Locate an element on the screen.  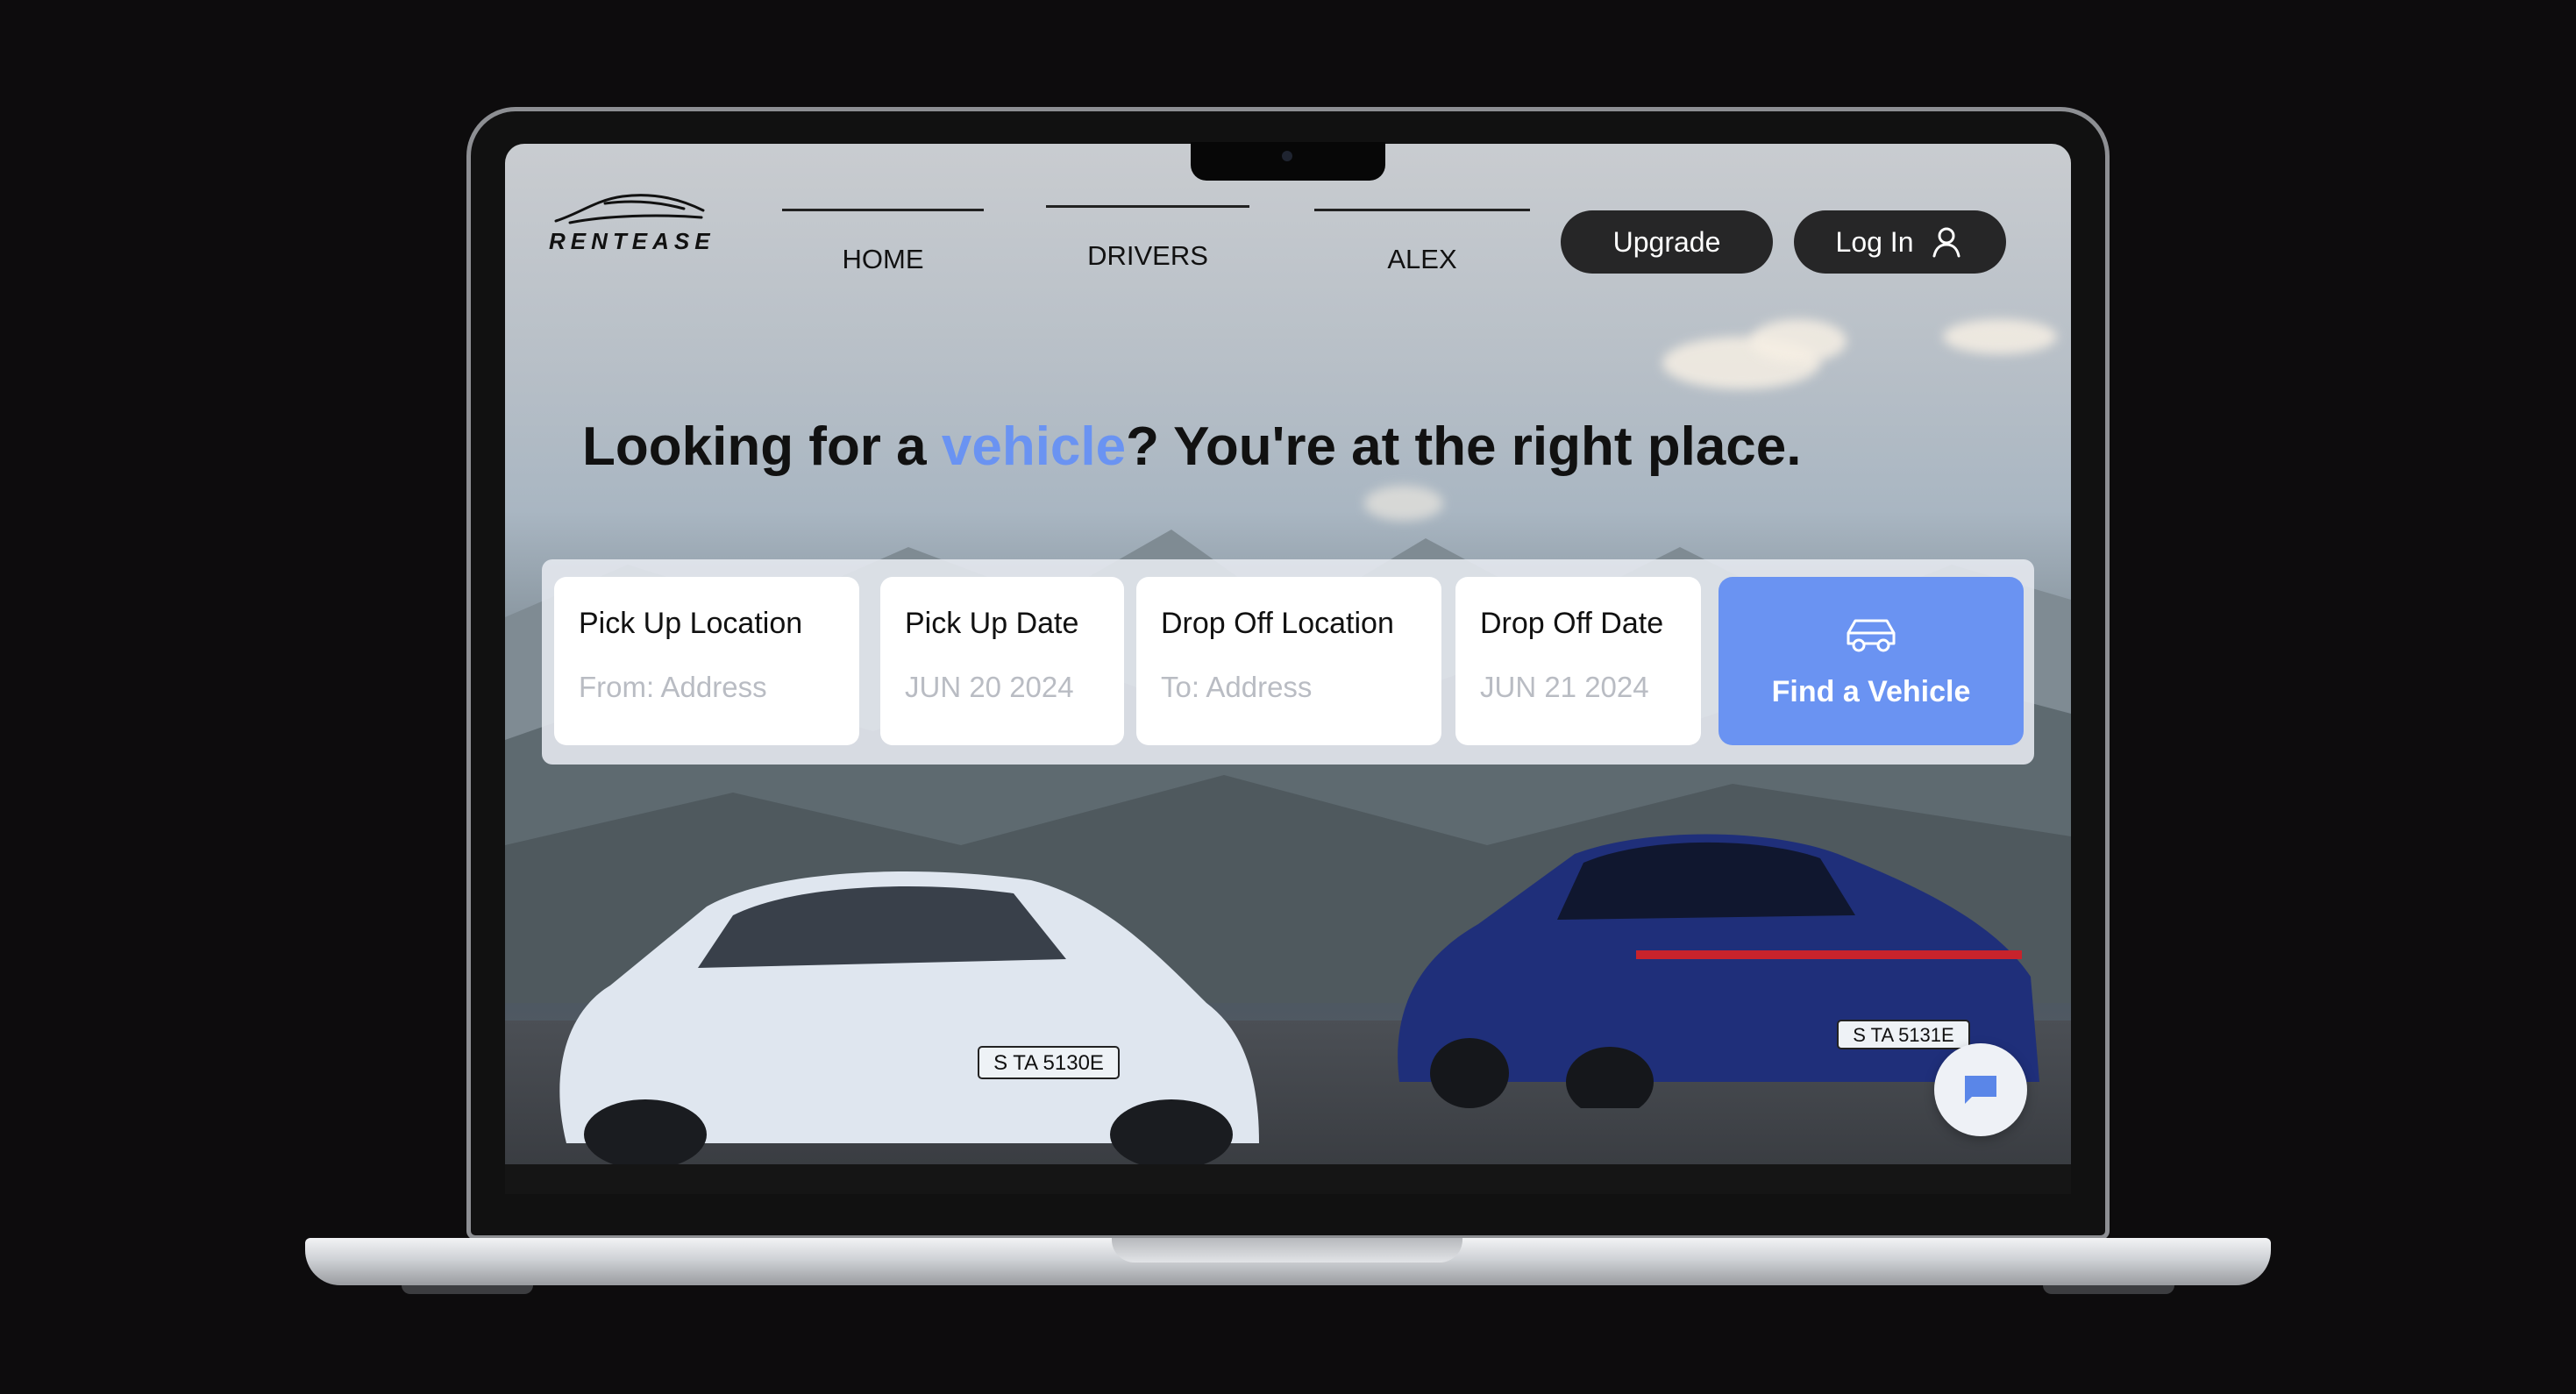
dropoff-date-field: Drop Off Date JUN 21 2024 is located at coordinates (1578, 661).